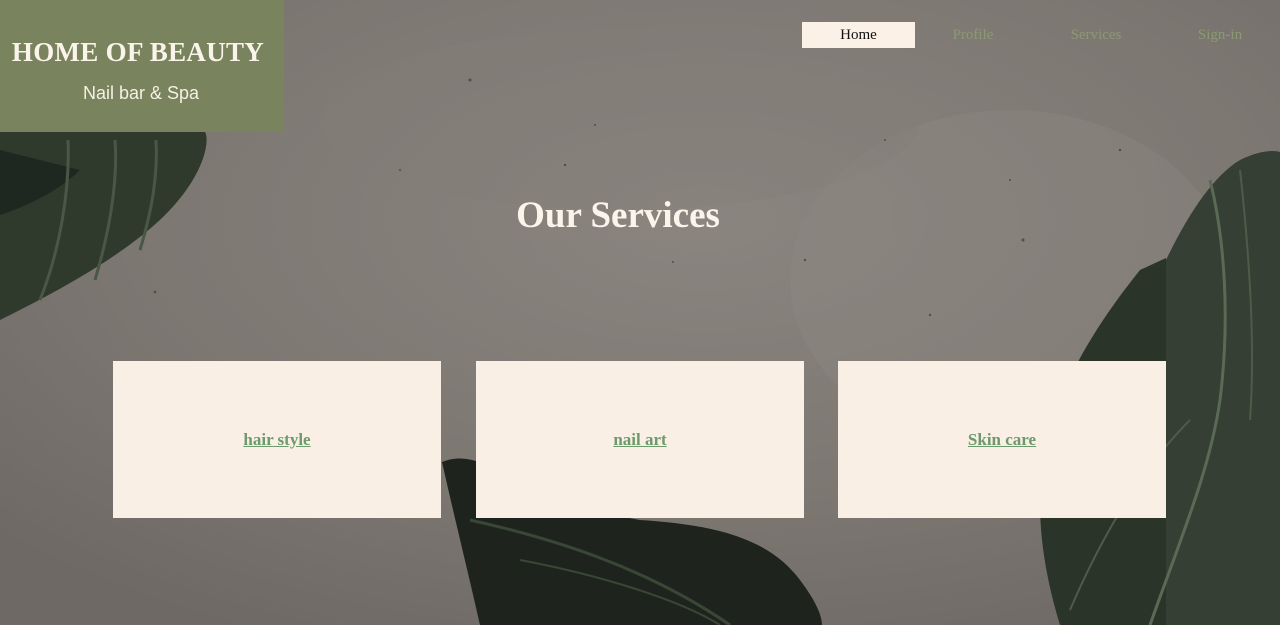  I want to click on brand-subtitle: Nail bar & Spa, so click(141, 93).